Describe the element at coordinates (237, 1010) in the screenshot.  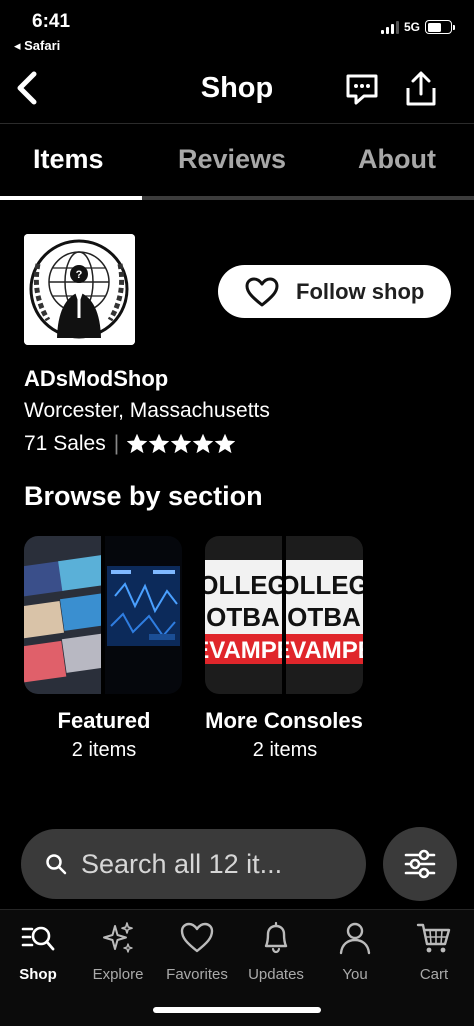
I see `home-indicator` at that location.